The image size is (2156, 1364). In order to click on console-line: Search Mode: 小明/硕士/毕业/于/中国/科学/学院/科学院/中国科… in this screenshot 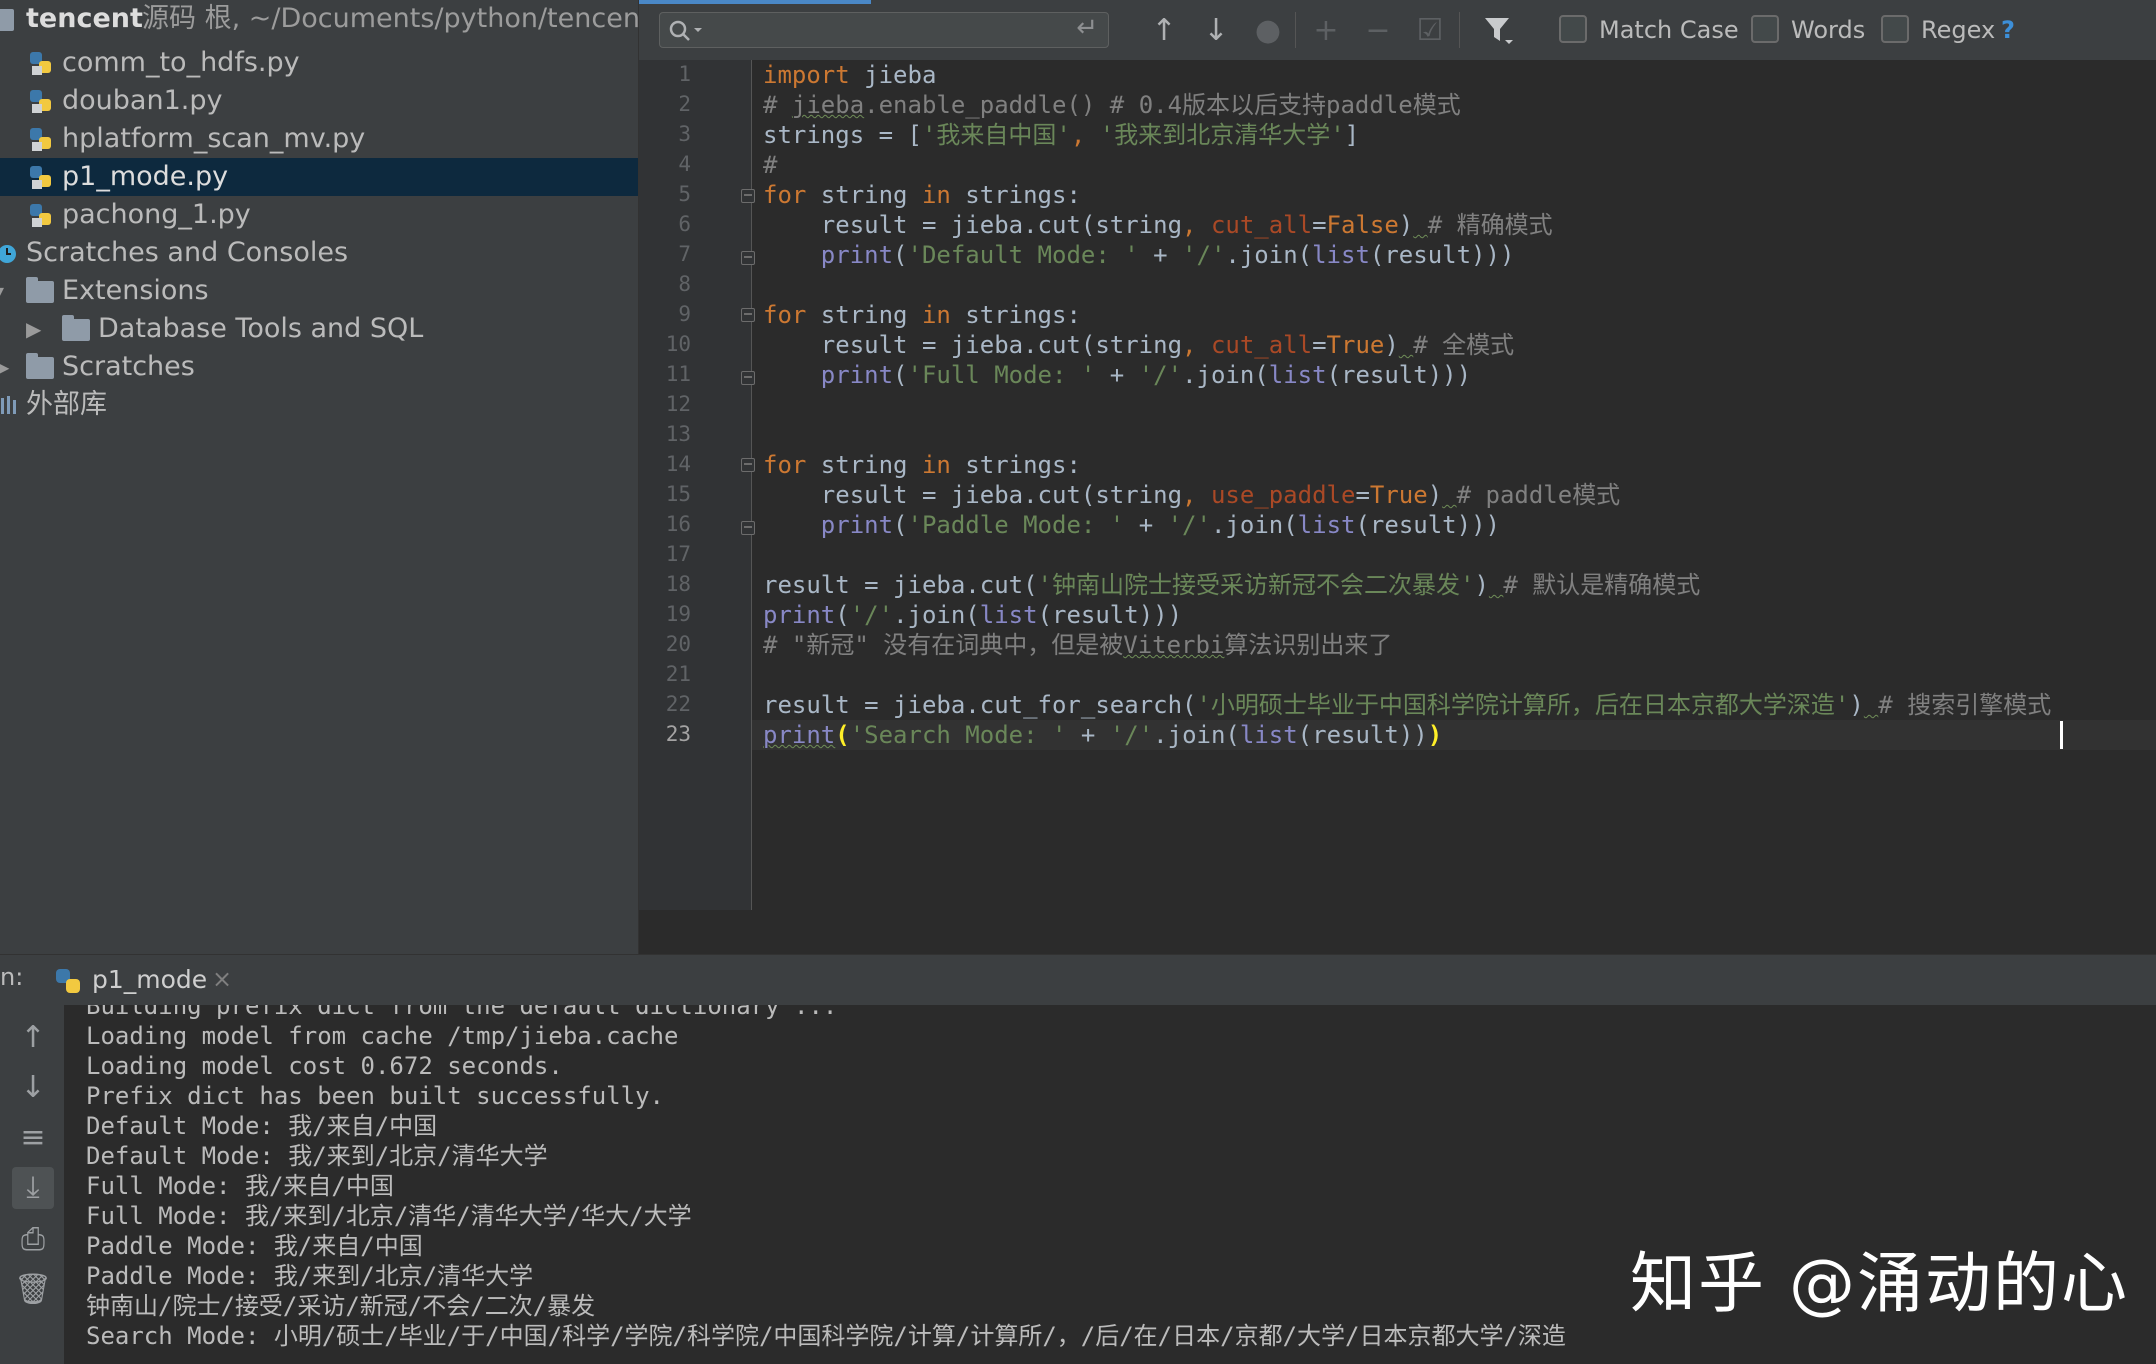, I will do `click(826, 1336)`.